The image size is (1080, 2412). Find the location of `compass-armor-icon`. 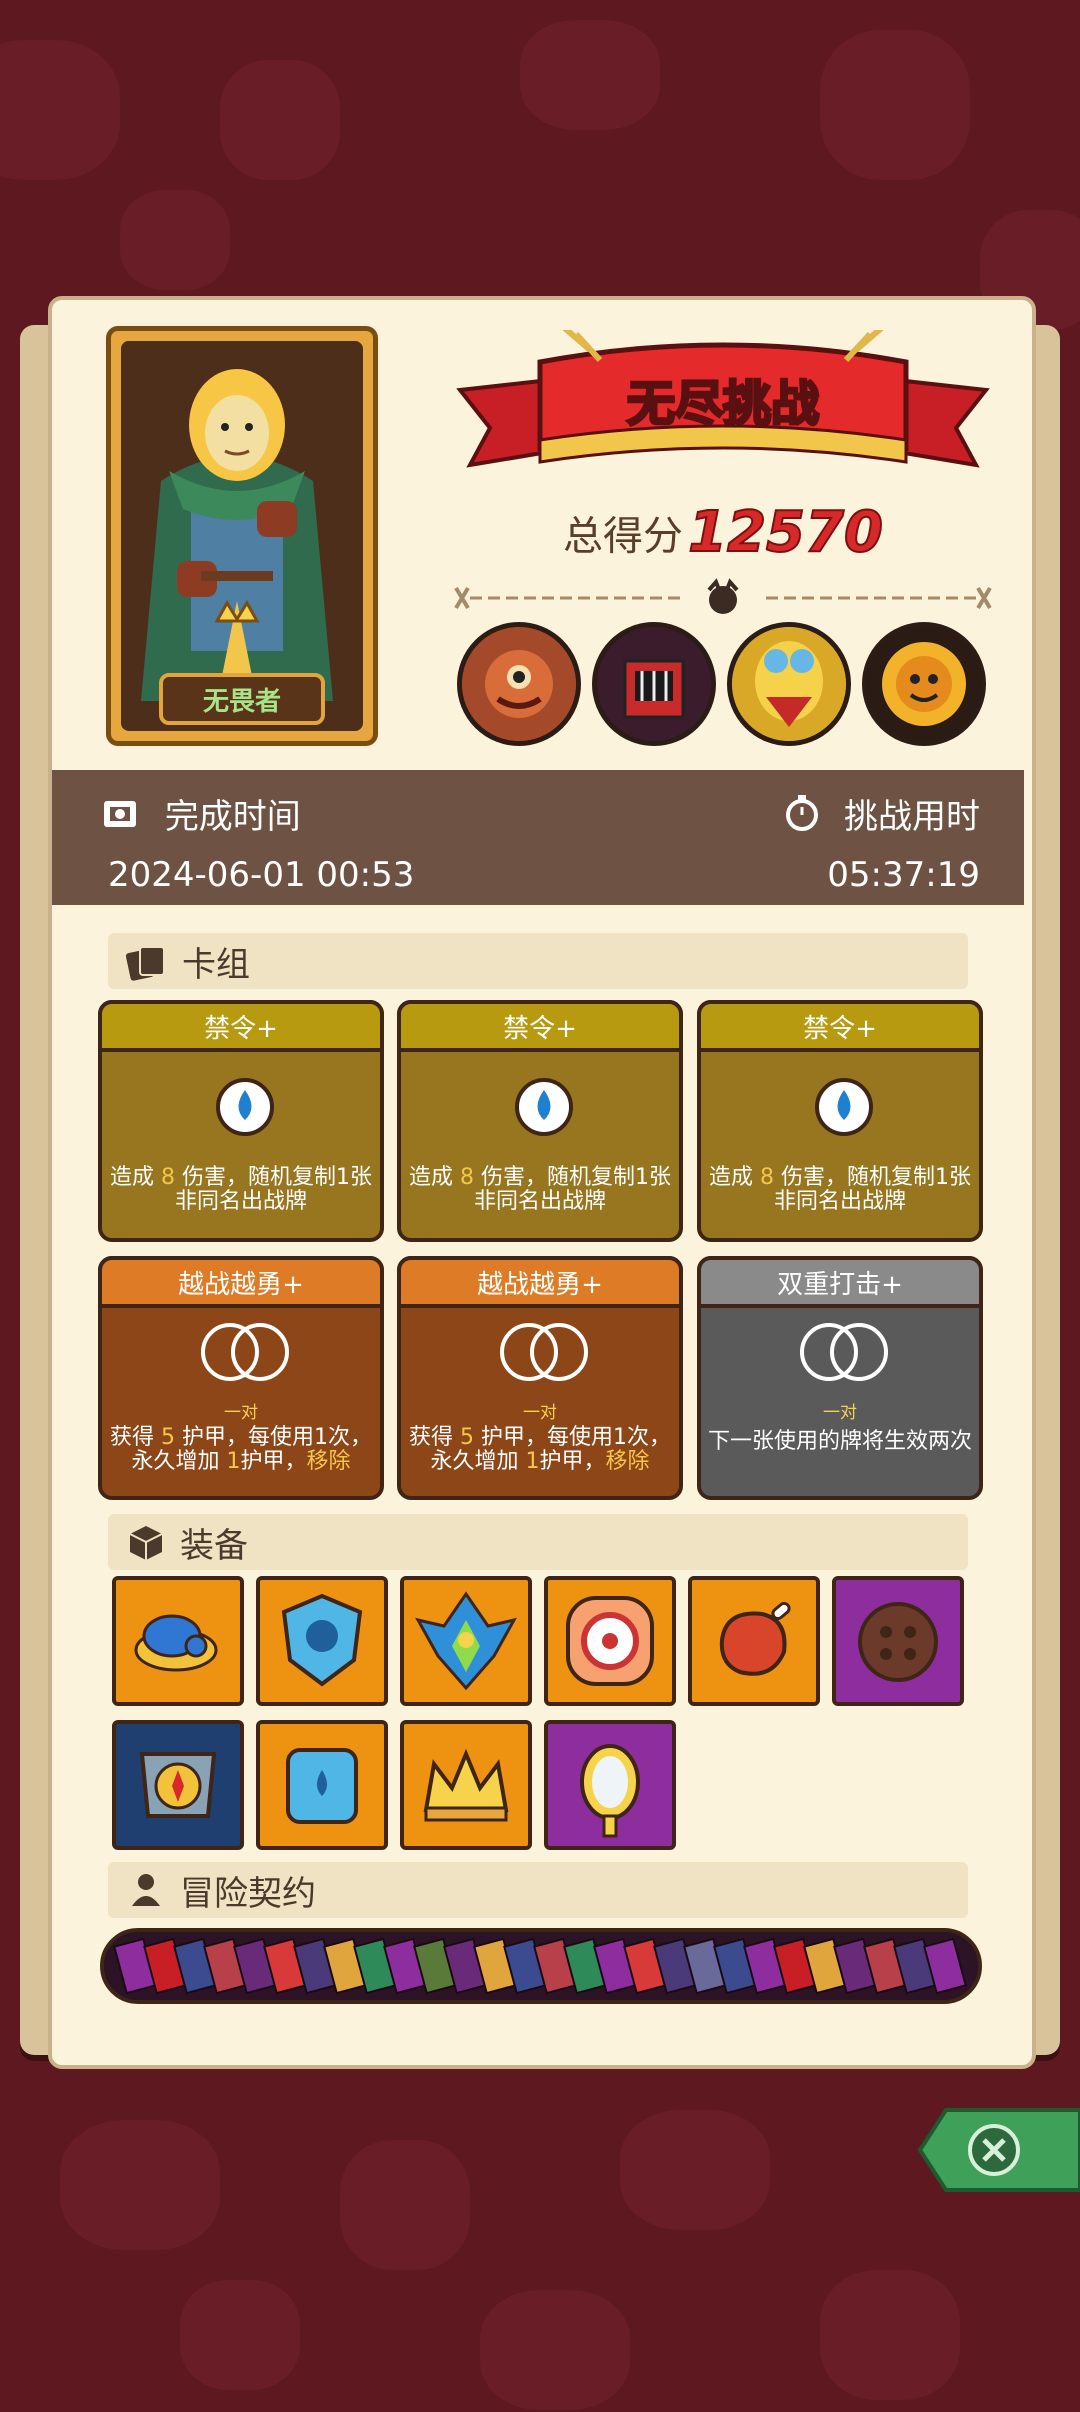

compass-armor-icon is located at coordinates (178, 1785).